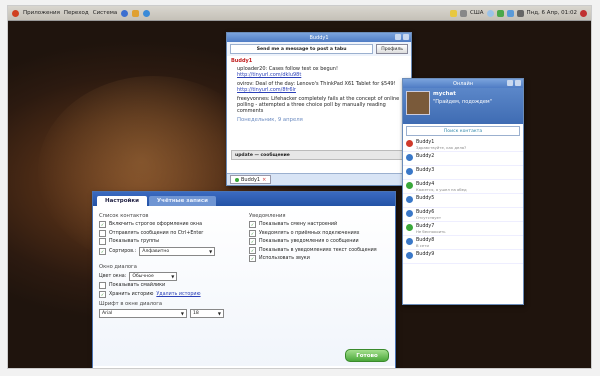 The image size is (600, 376). Describe the element at coordinates (169, 233) in the screenshot. I see `settings-option: Отправлять сообщения по Ctrl+Enter` at that location.